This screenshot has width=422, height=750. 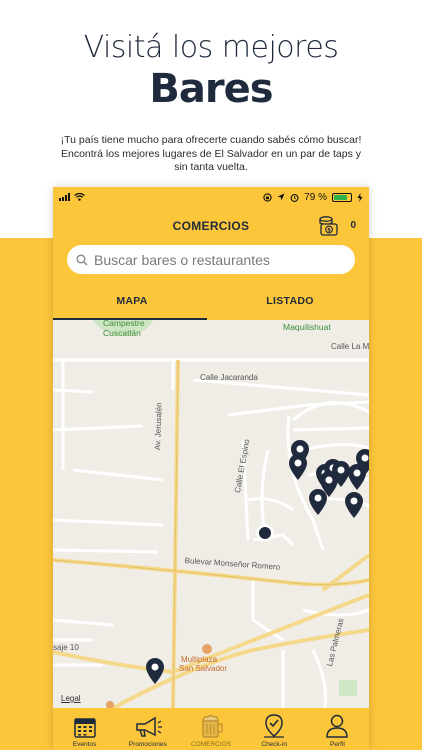 What do you see at coordinates (124, 324) in the screenshot?
I see `map-label-campestre: Campestre` at bounding box center [124, 324].